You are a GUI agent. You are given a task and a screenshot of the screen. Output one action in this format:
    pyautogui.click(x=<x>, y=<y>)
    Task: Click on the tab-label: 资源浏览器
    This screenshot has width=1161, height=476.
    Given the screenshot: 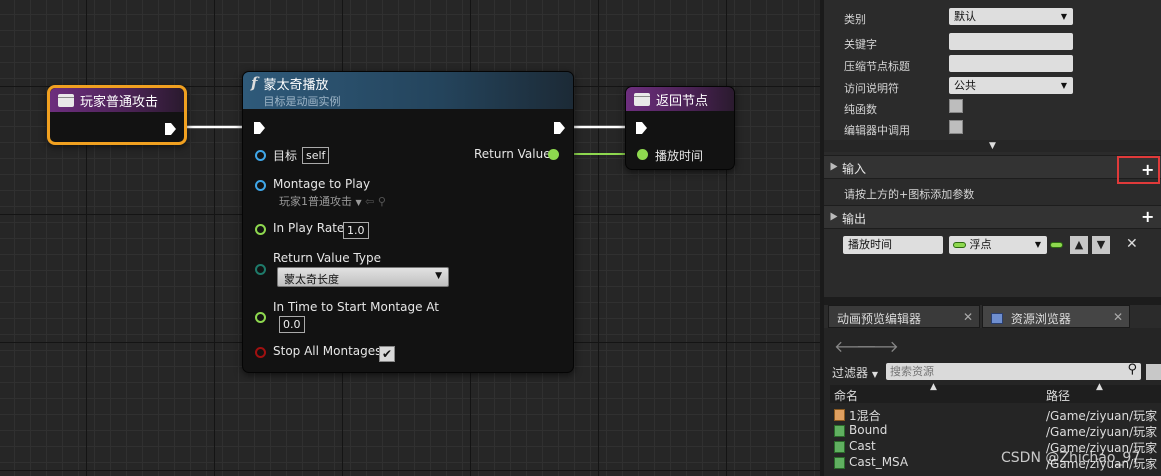 What is the action you would take?
    pyautogui.click(x=1040, y=319)
    